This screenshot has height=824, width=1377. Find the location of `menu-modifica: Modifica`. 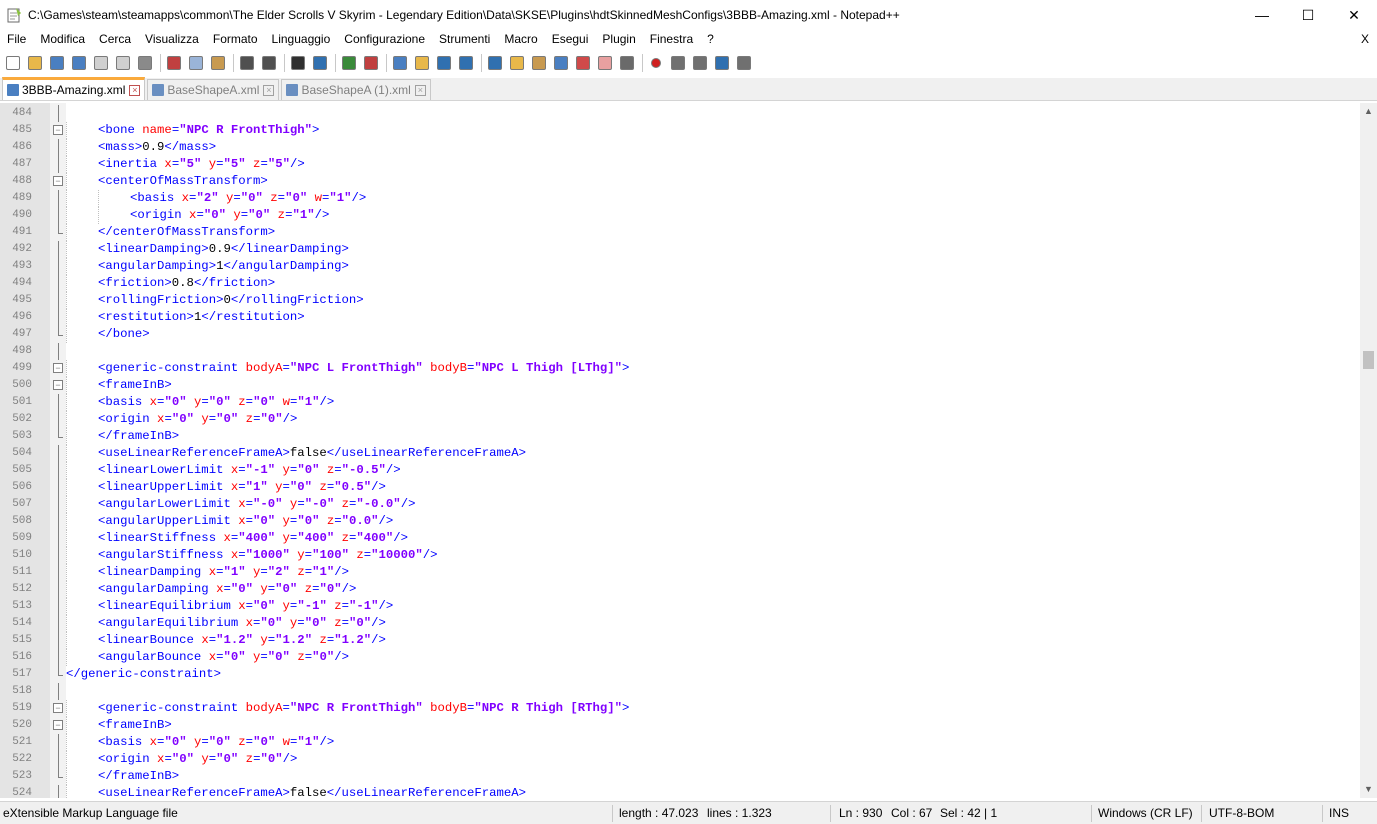

menu-modifica: Modifica is located at coordinates (62, 39).